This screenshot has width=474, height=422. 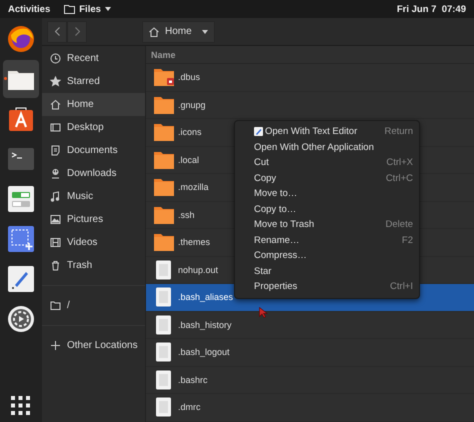 I want to click on file-name: nohup.out, so click(x=198, y=269).